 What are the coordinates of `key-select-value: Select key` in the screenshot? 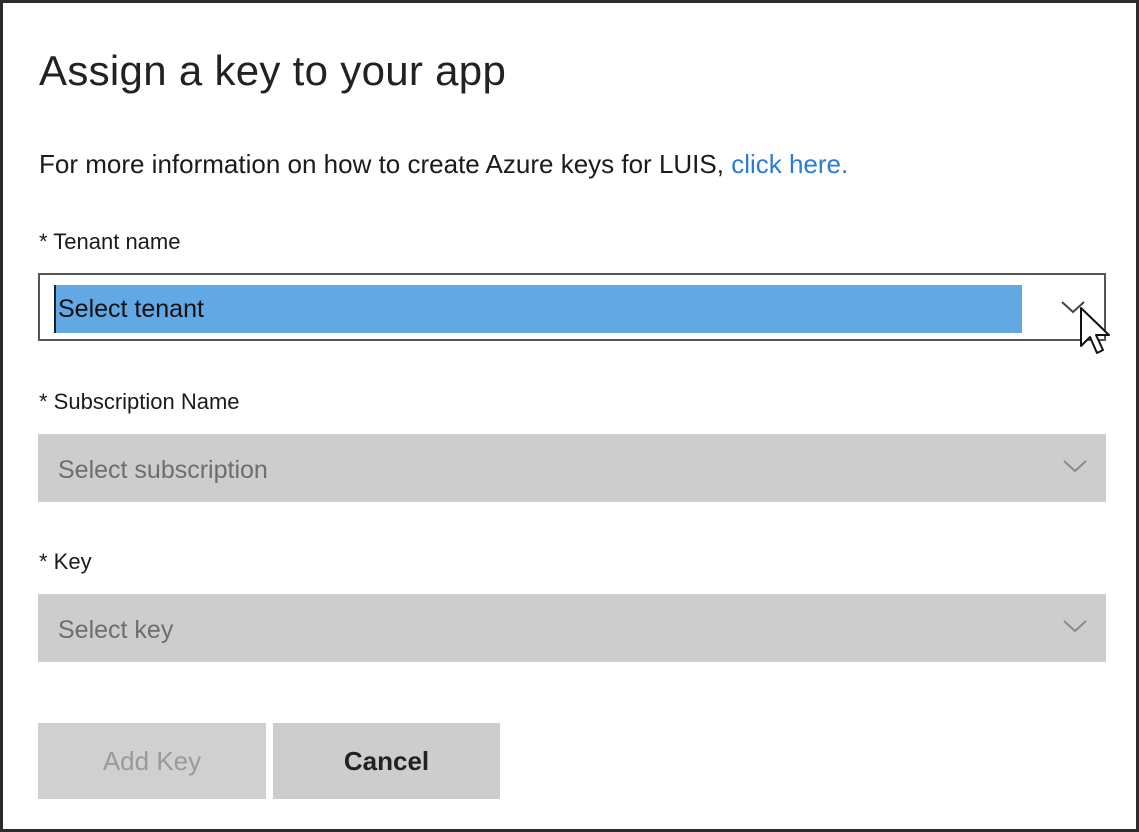 It's located at (116, 630).